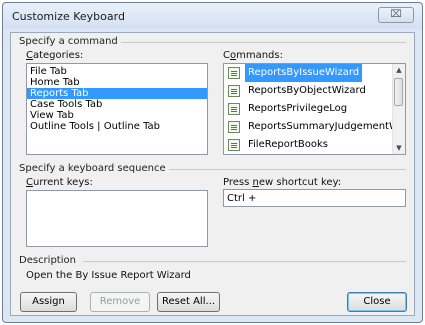 The height and width of the screenshot is (325, 425). I want to click on new-shortcut-label: Press new shortcut key:, so click(282, 182).